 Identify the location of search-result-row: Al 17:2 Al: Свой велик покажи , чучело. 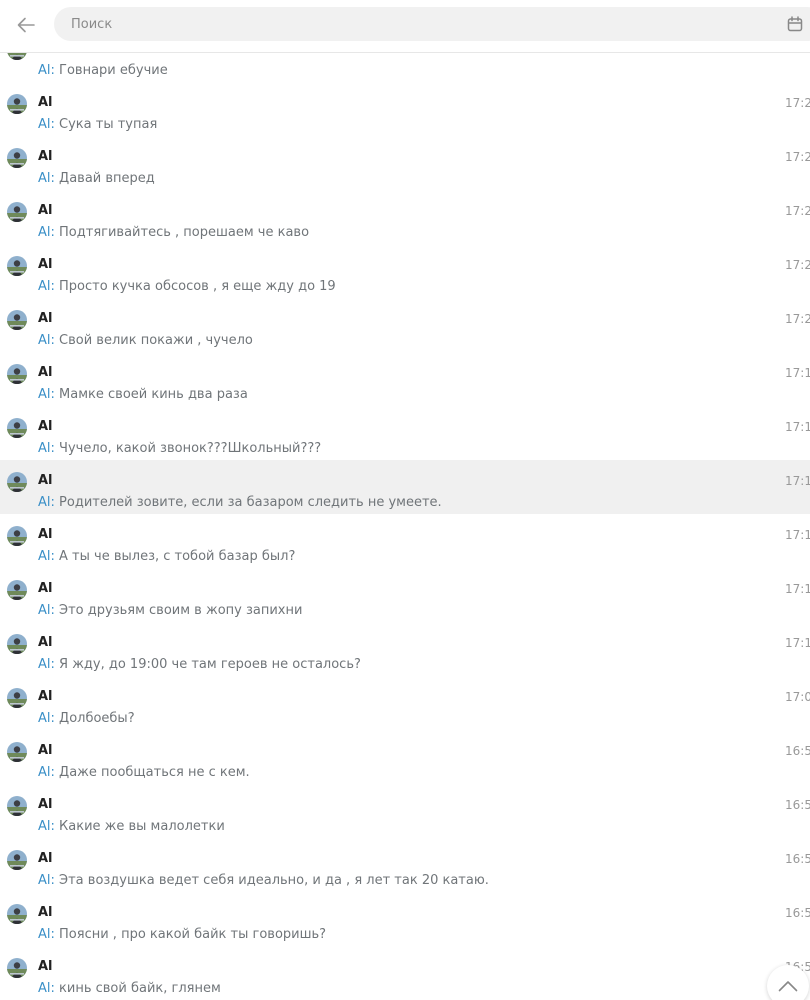
(405, 325).